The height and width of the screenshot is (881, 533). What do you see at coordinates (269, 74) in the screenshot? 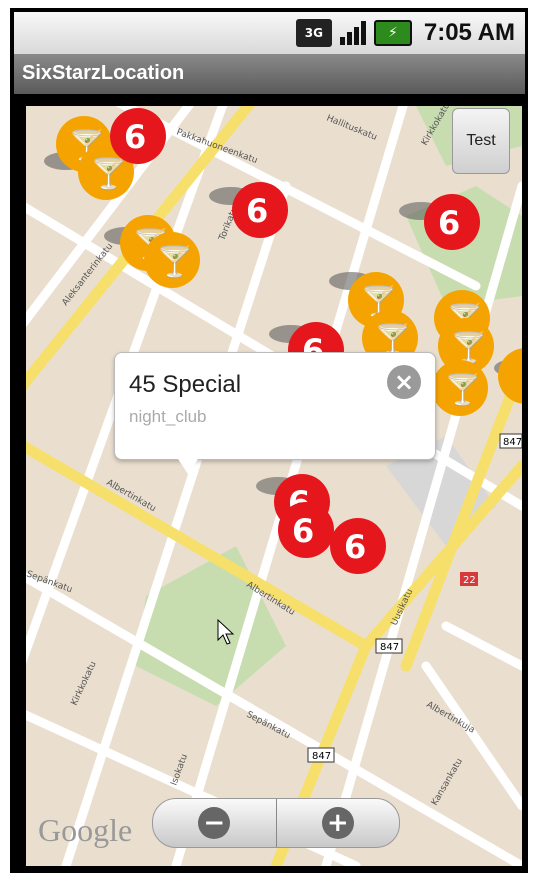
I see `app-title-bar: SixStarzLocation` at bounding box center [269, 74].